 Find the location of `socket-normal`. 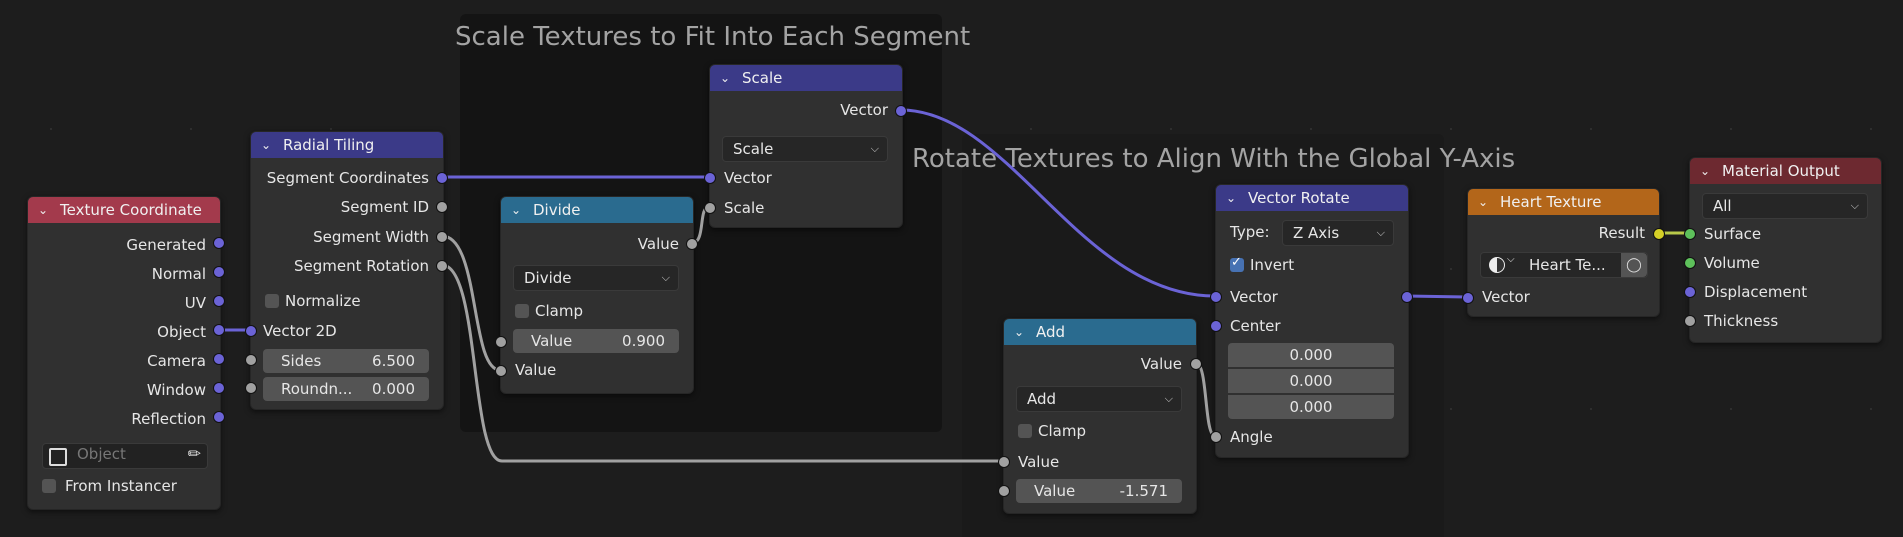

socket-normal is located at coordinates (219, 272).